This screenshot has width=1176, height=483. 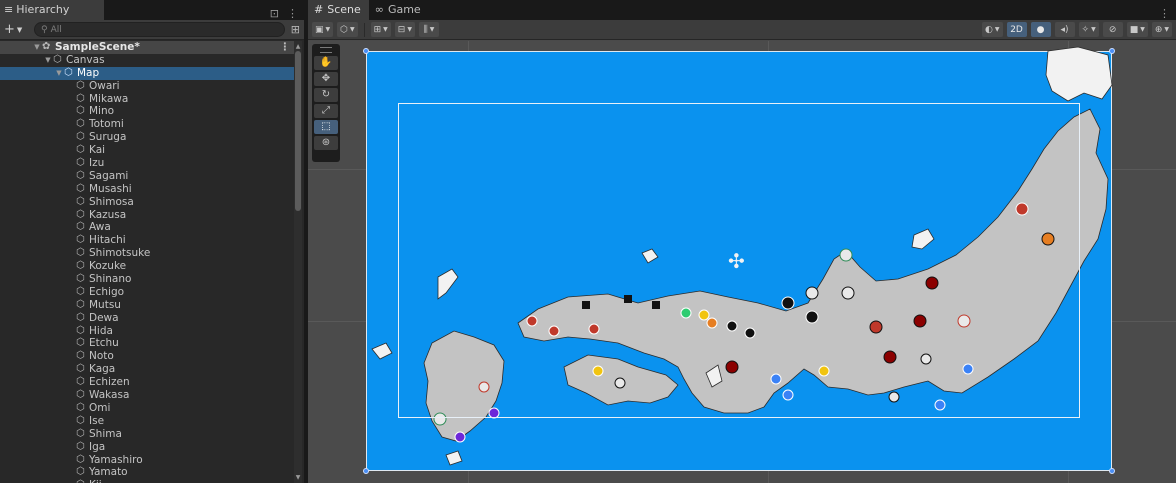 I want to click on tree-item-province: ⬡ Etchu, so click(x=148, y=343).